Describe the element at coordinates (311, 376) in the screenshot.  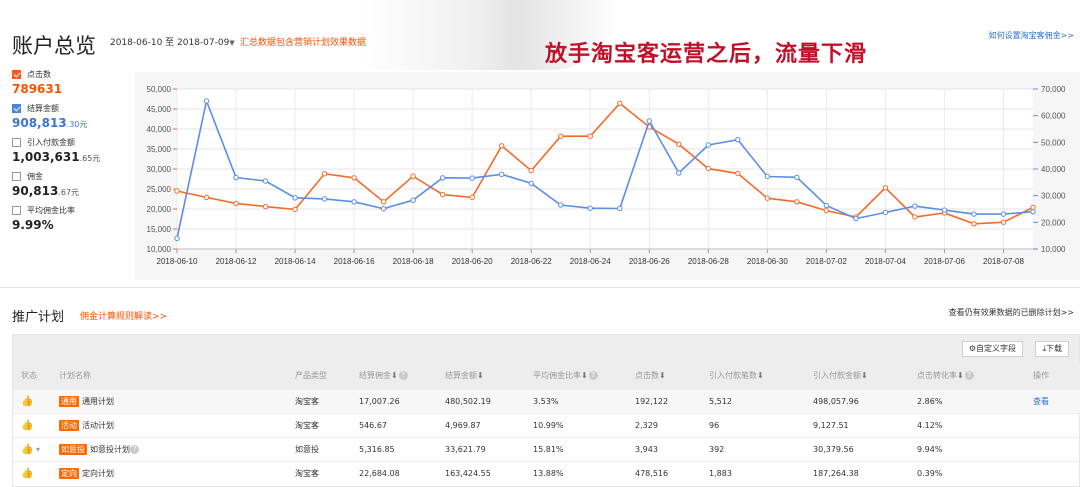
I see `col-product-type: 产品类型` at that location.